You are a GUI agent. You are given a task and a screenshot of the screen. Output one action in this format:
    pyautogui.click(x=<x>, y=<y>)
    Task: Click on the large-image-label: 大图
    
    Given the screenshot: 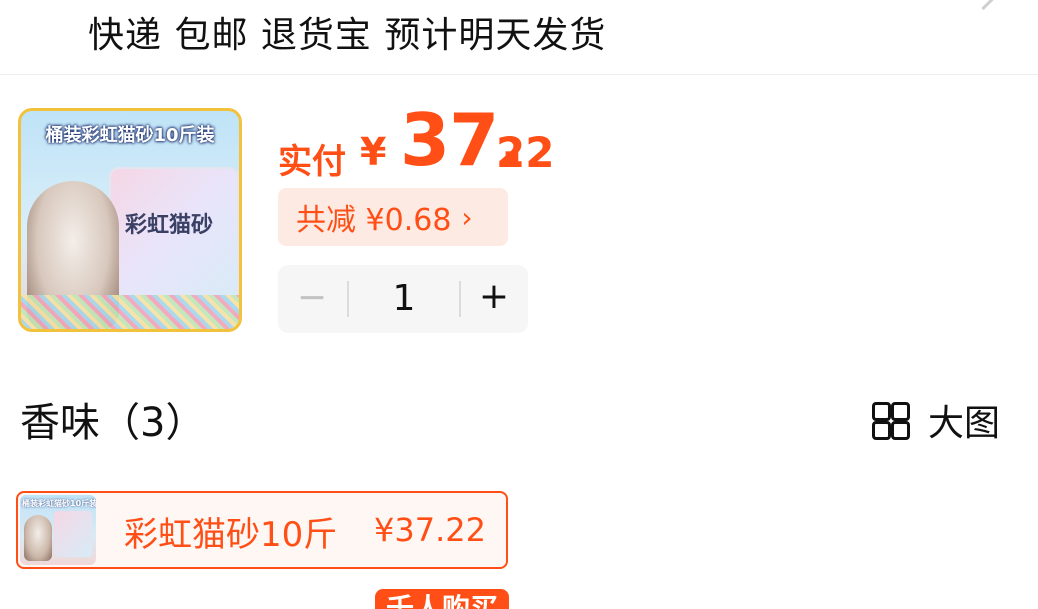 What is the action you would take?
    pyautogui.click(x=964, y=423)
    